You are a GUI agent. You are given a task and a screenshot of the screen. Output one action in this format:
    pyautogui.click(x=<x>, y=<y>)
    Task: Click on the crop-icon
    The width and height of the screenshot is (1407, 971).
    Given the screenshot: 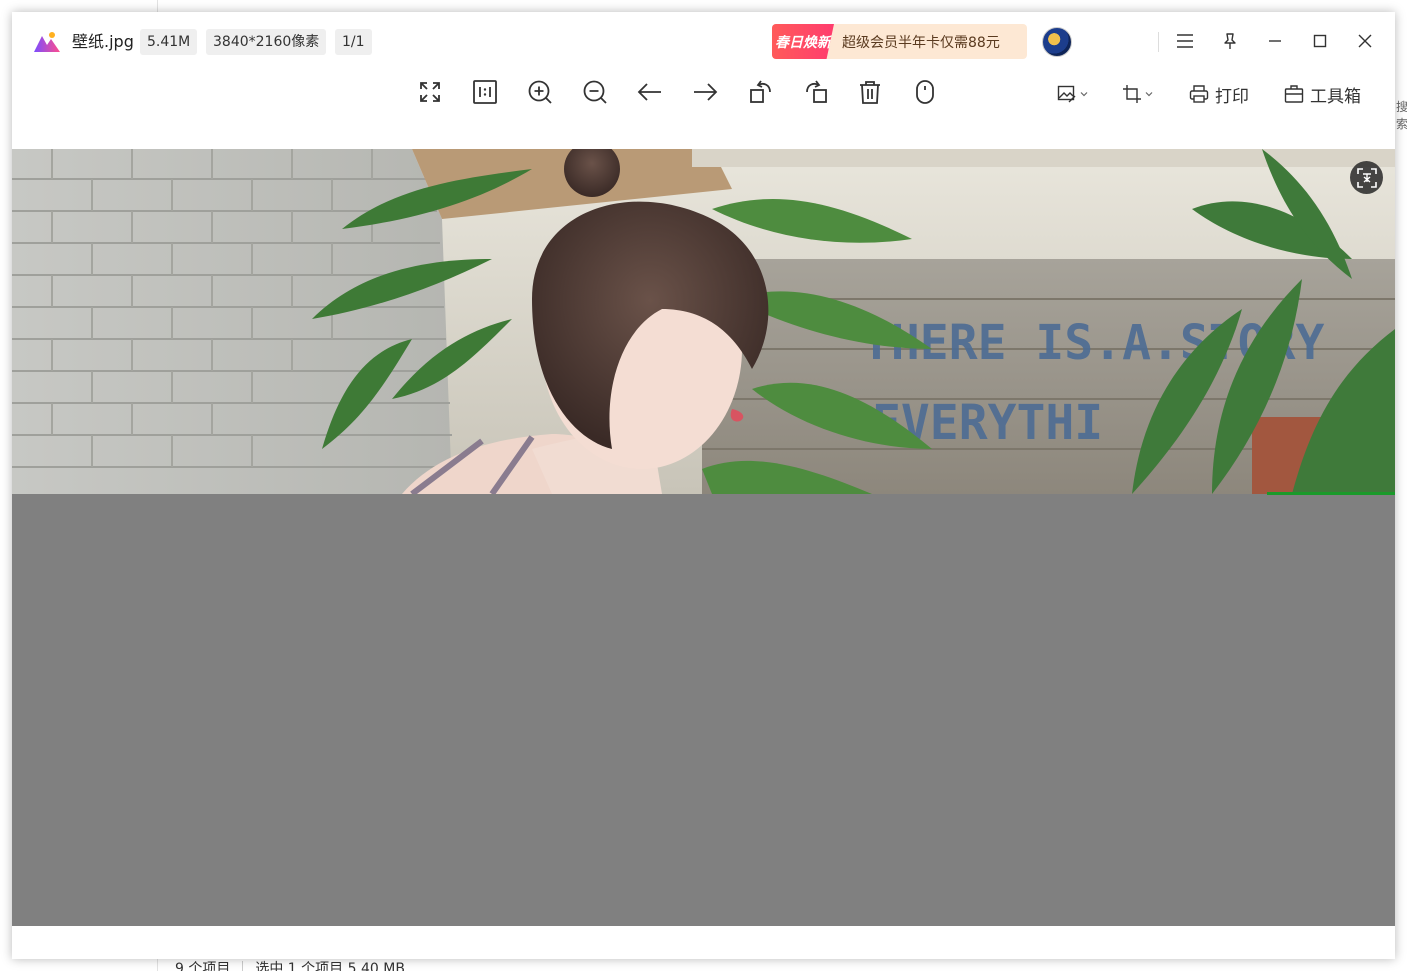 What is the action you would take?
    pyautogui.click(x=1132, y=94)
    